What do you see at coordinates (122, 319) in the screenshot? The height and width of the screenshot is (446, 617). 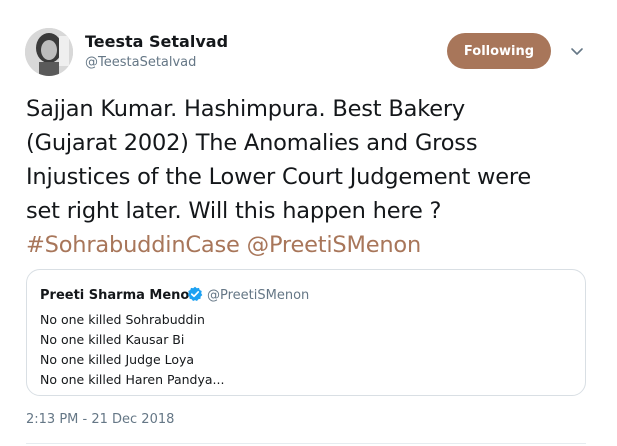 I see `quoted-line: No one killed Sohrabuddin` at bounding box center [122, 319].